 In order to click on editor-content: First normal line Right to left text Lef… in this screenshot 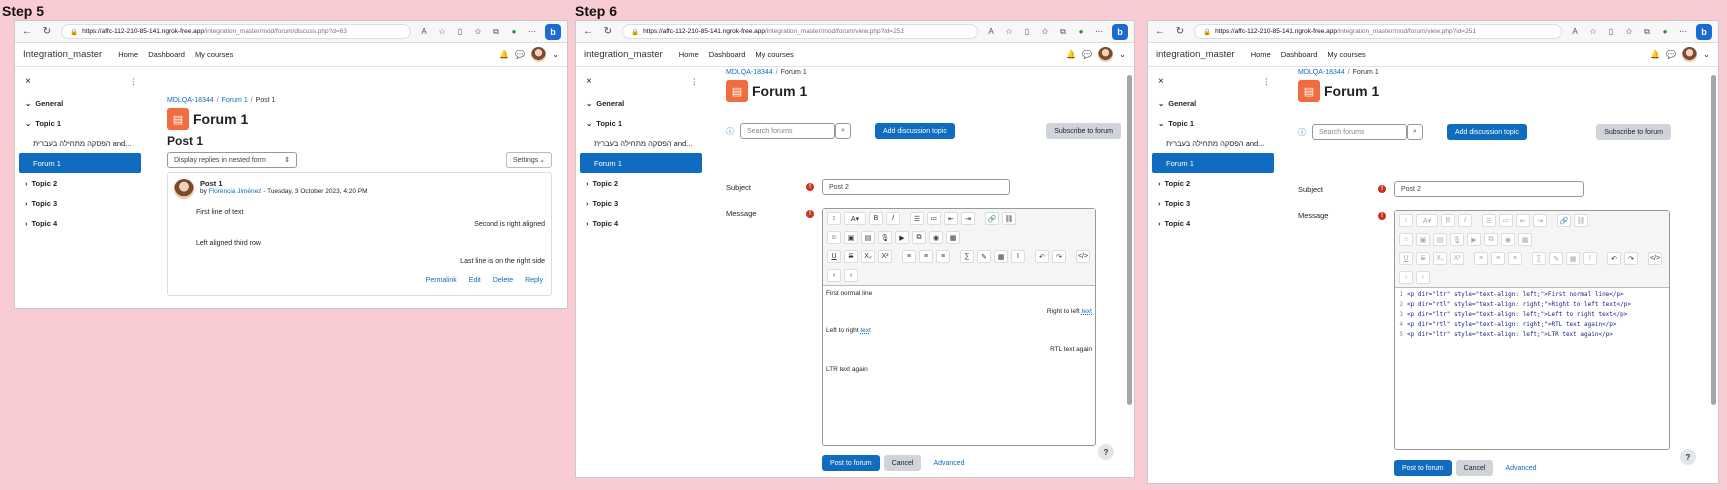, I will do `click(959, 361)`.